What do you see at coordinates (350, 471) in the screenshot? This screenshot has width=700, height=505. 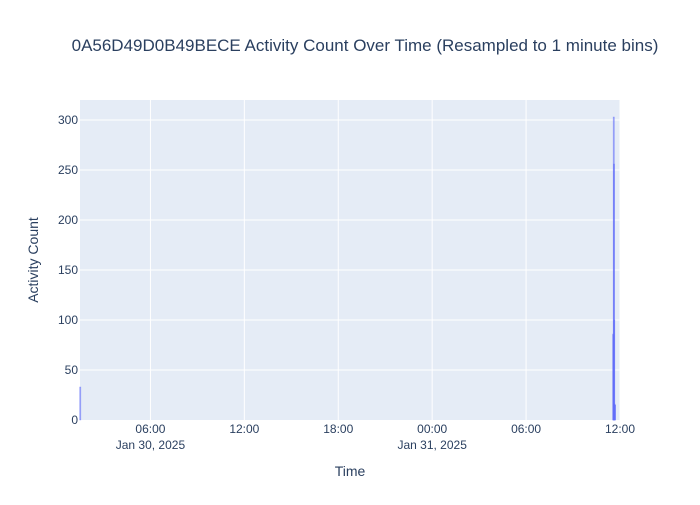 I see `x-axis-title: Time` at bounding box center [350, 471].